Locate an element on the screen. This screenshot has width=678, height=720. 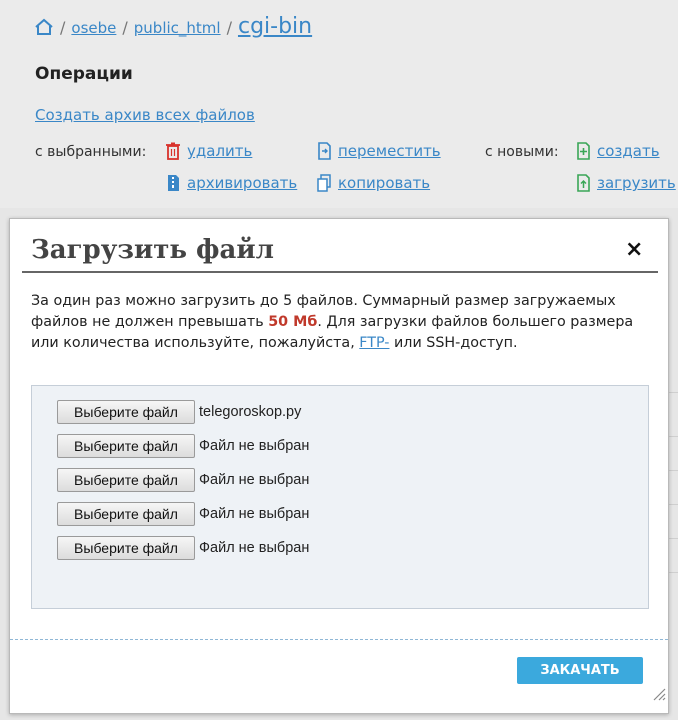
with-selected-label: с выбранными: is located at coordinates (91, 152).